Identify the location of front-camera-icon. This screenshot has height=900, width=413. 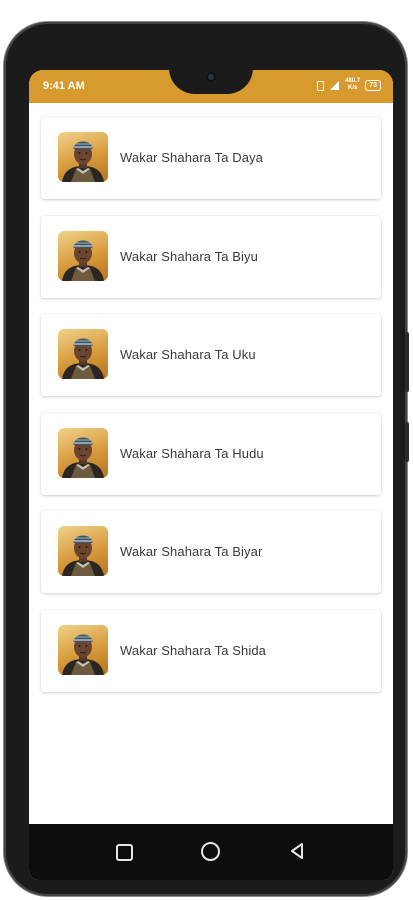
(211, 77).